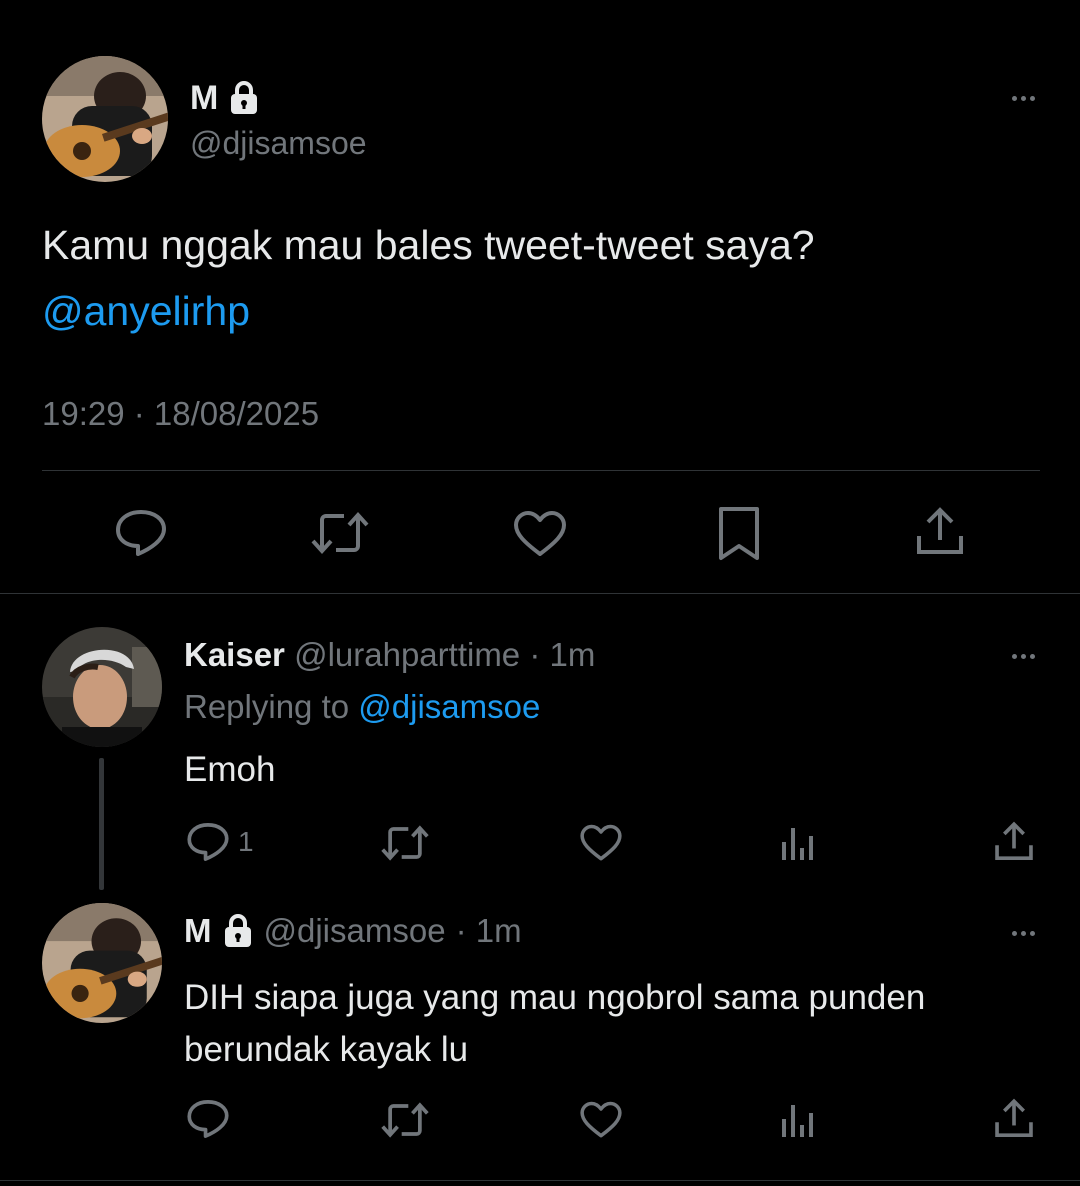 Image resolution: width=1080 pixels, height=1186 pixels. What do you see at coordinates (246, 841) in the screenshot?
I see `reply-count: 1` at bounding box center [246, 841].